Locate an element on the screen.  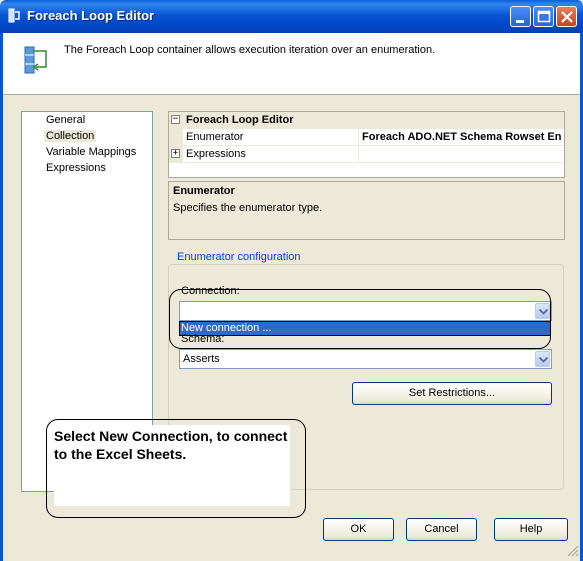
schema-value: Asserts is located at coordinates (201, 359).